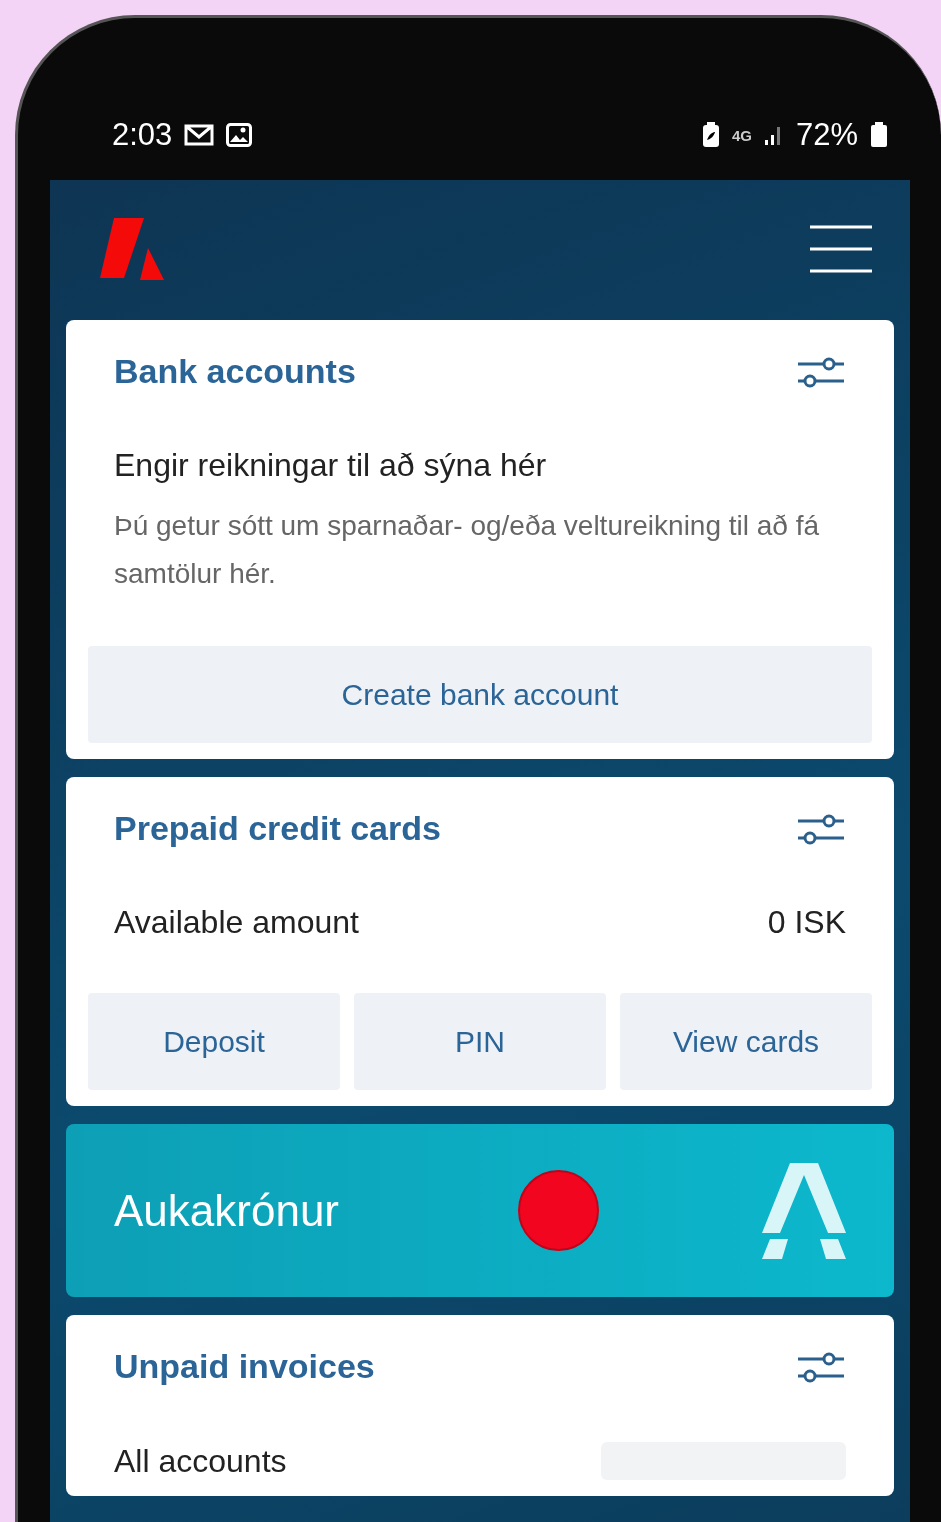 Image resolution: width=941 pixels, height=1522 pixels. What do you see at coordinates (746, 1041) in the screenshot?
I see `card-action-button: View cards` at bounding box center [746, 1041].